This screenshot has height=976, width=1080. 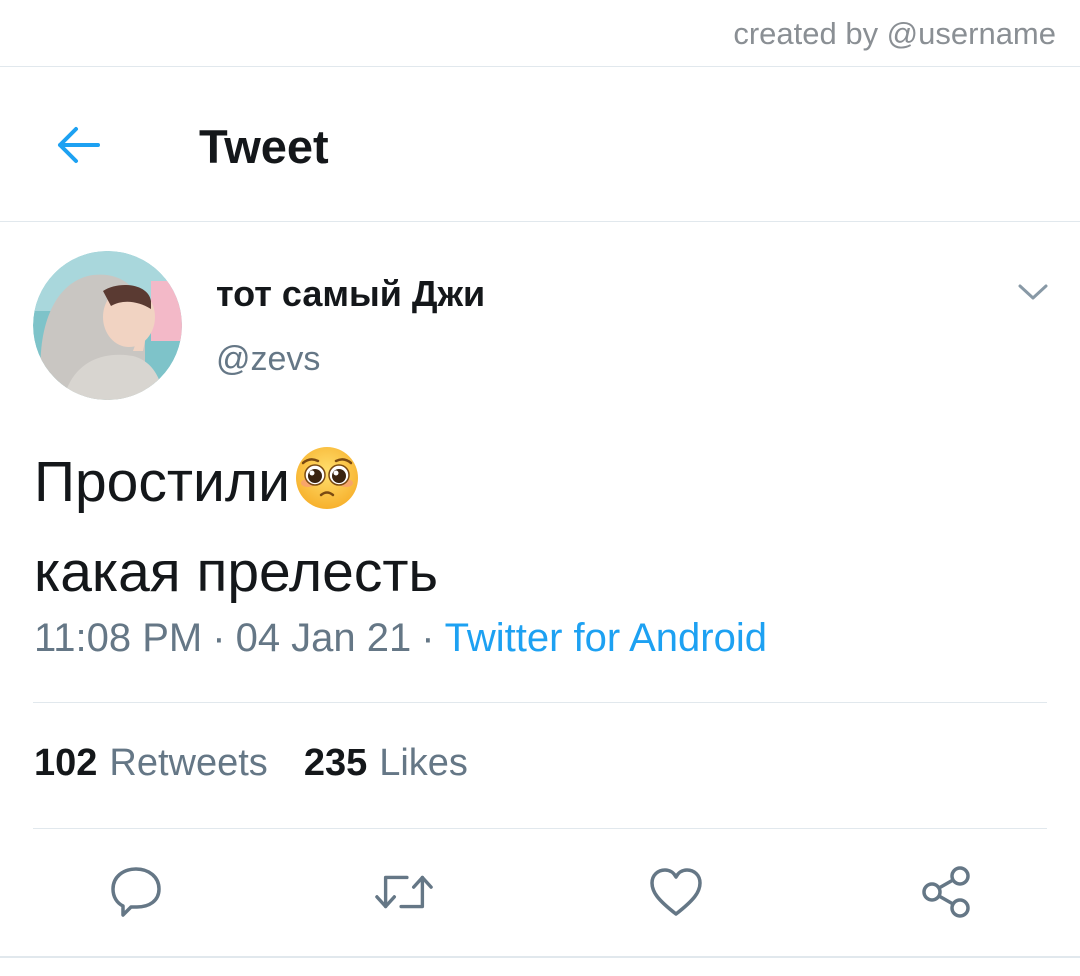 What do you see at coordinates (118, 638) in the screenshot?
I see `tweet-time: 11:08 PM` at bounding box center [118, 638].